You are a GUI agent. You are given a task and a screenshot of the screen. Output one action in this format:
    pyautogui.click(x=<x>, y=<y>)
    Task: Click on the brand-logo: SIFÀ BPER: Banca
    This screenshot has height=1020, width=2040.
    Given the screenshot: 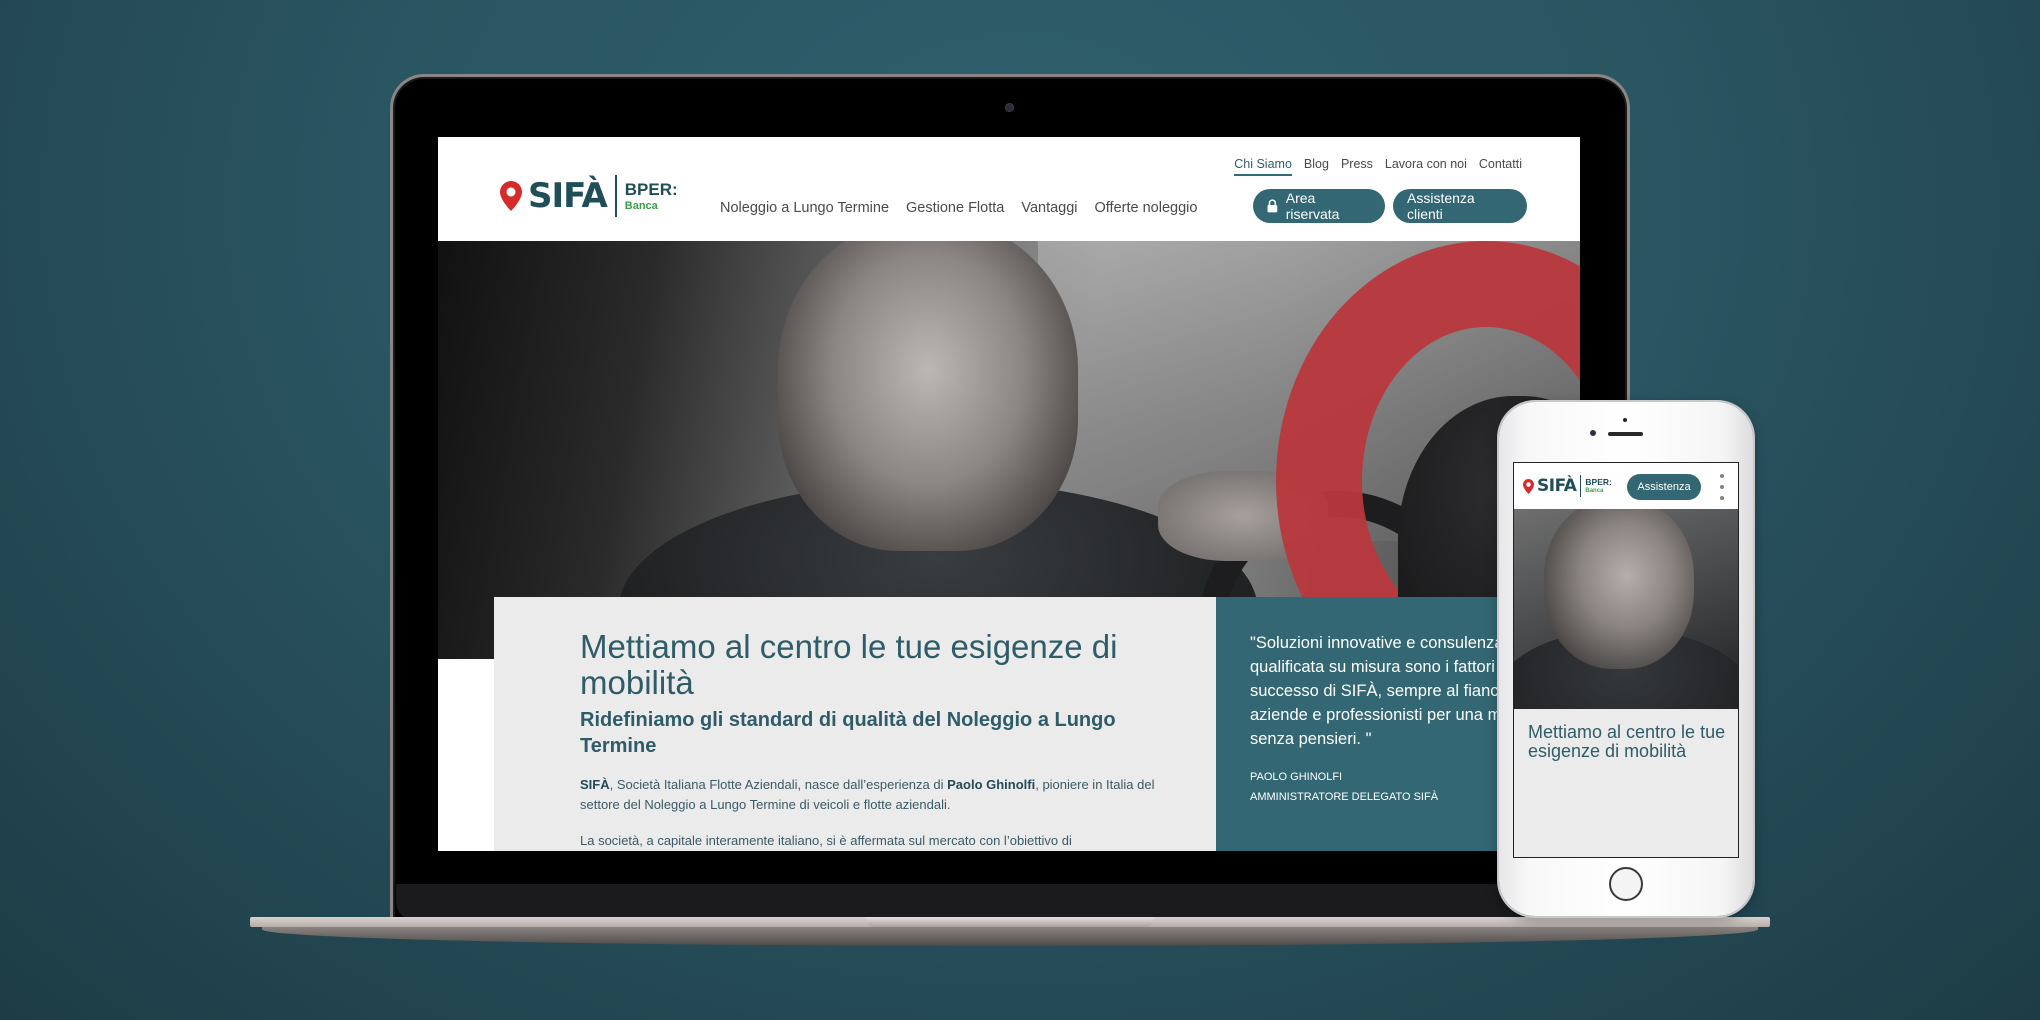 What is the action you would take?
    pyautogui.click(x=589, y=196)
    